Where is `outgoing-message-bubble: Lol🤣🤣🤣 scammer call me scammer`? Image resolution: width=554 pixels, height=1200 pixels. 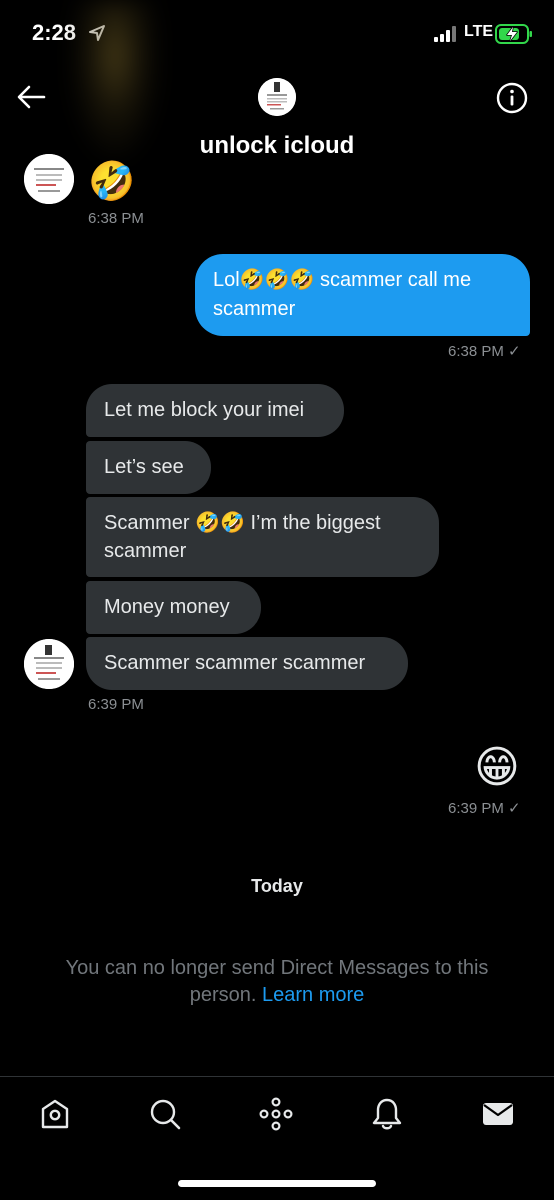 outgoing-message-bubble: Lol🤣🤣🤣 scammer call me scammer is located at coordinates (362, 295).